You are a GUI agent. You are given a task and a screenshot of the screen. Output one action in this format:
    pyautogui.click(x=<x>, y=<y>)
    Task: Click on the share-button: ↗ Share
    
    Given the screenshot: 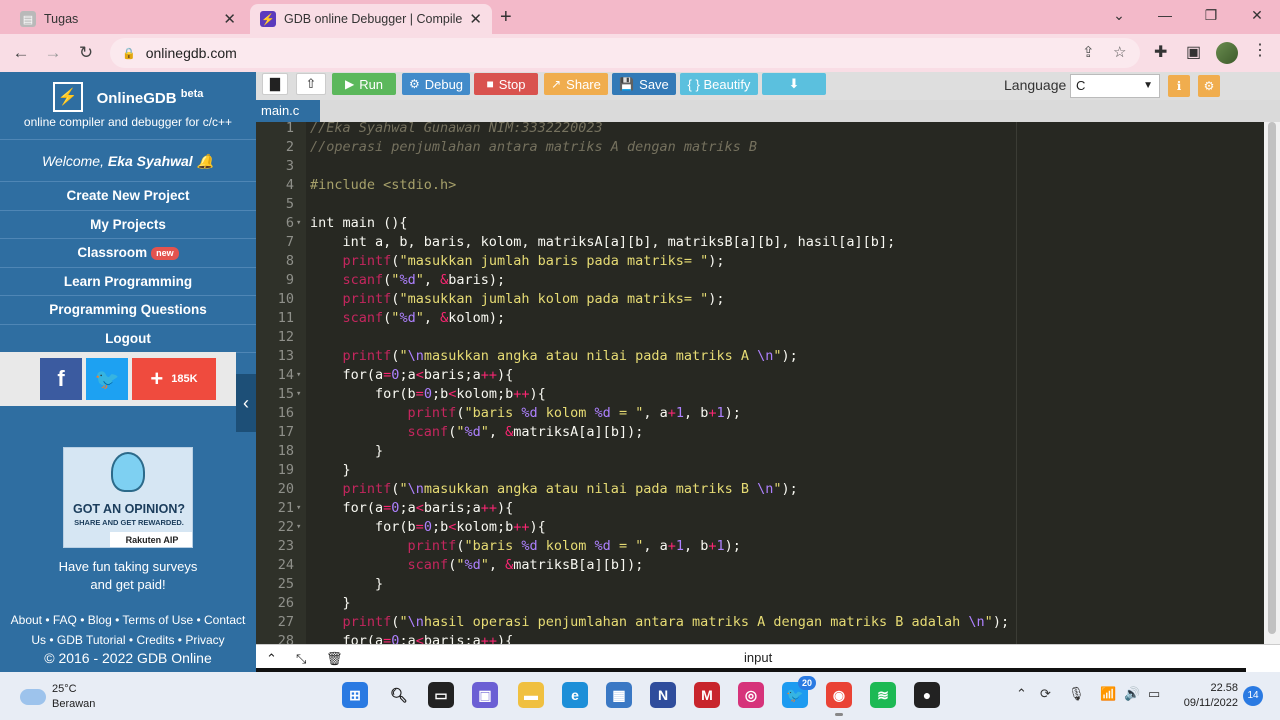 What is the action you would take?
    pyautogui.click(x=576, y=84)
    